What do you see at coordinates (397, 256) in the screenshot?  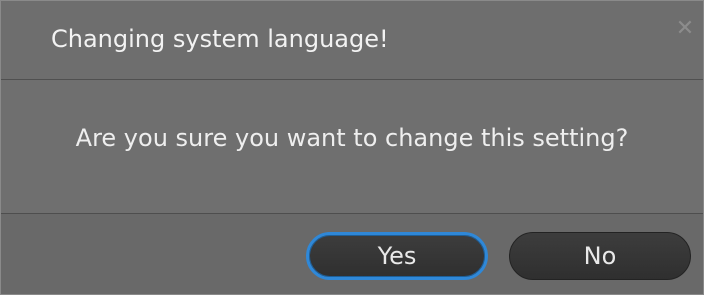 I see `yes-button: Yes` at bounding box center [397, 256].